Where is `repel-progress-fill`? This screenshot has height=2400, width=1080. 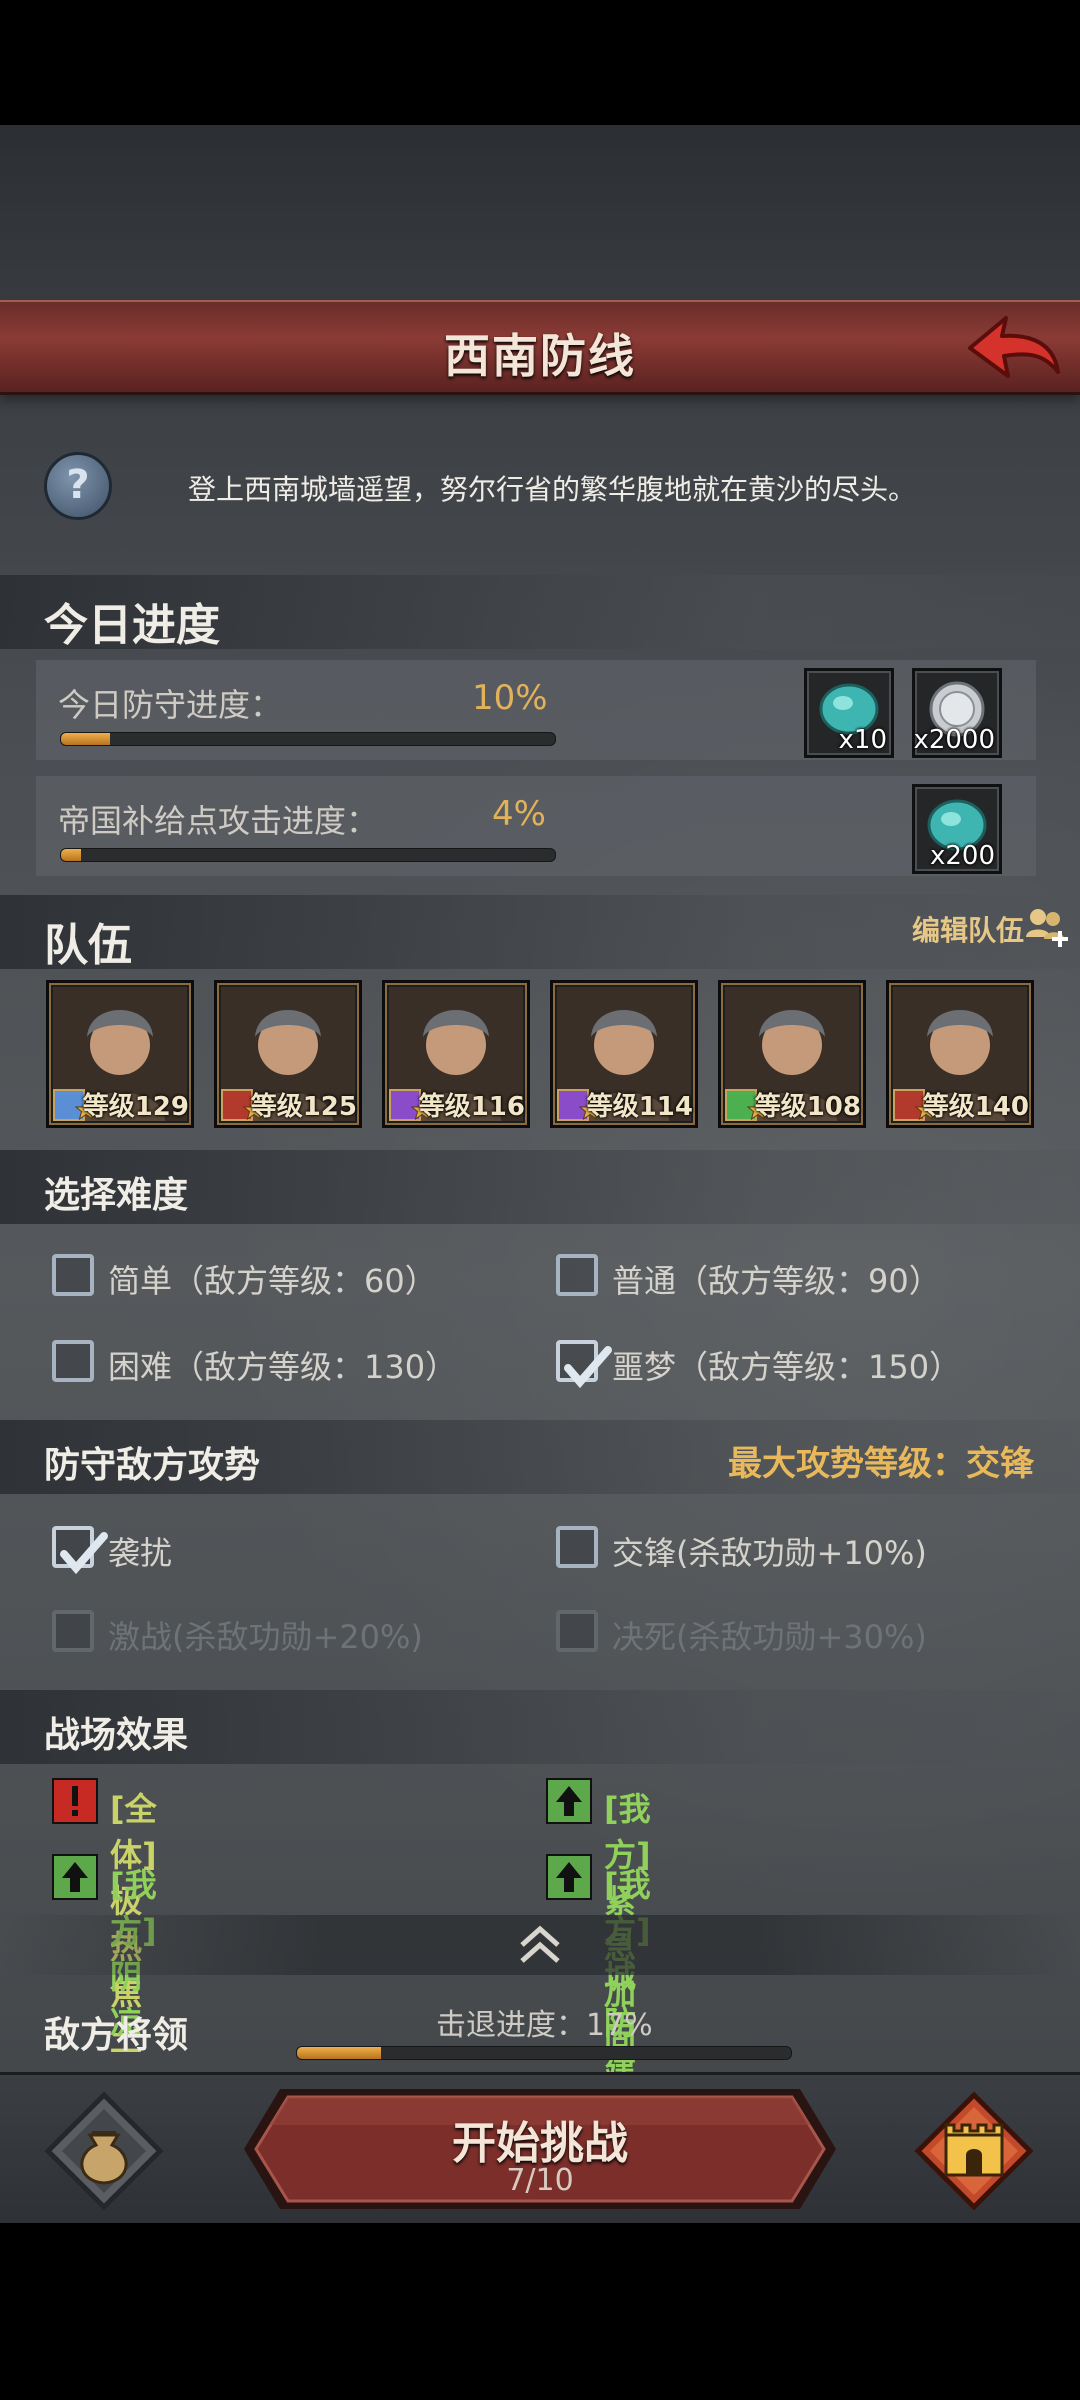
repel-progress-fill is located at coordinates (339, 2053).